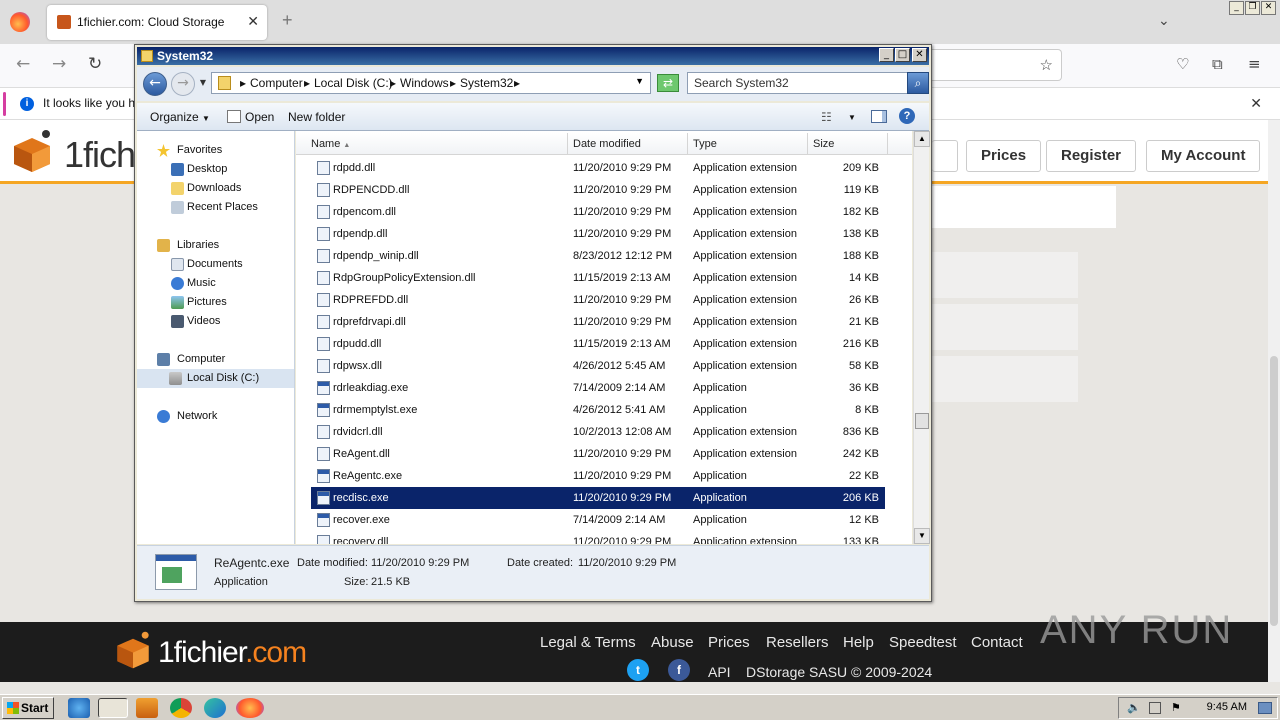 Image resolution: width=1280 pixels, height=720 pixels. I want to click on breadcrumb-local-disk: Local Disk (C:), so click(353, 83).